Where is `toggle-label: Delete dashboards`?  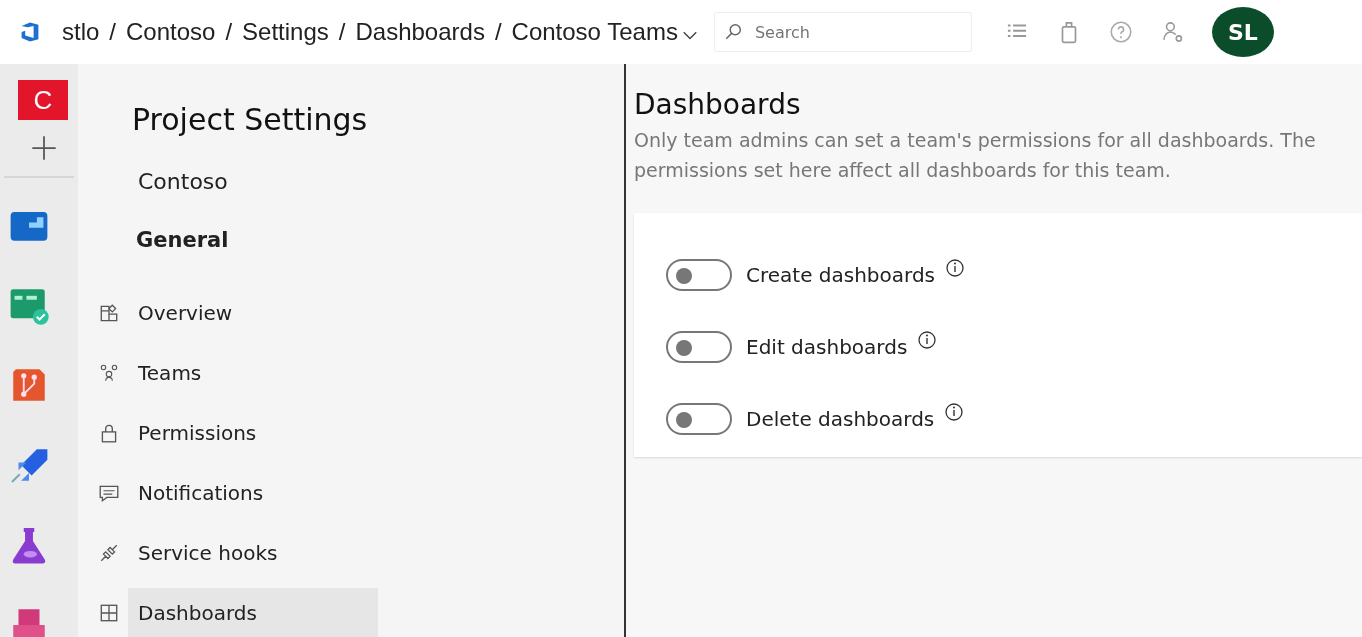 toggle-label: Delete dashboards is located at coordinates (840, 419).